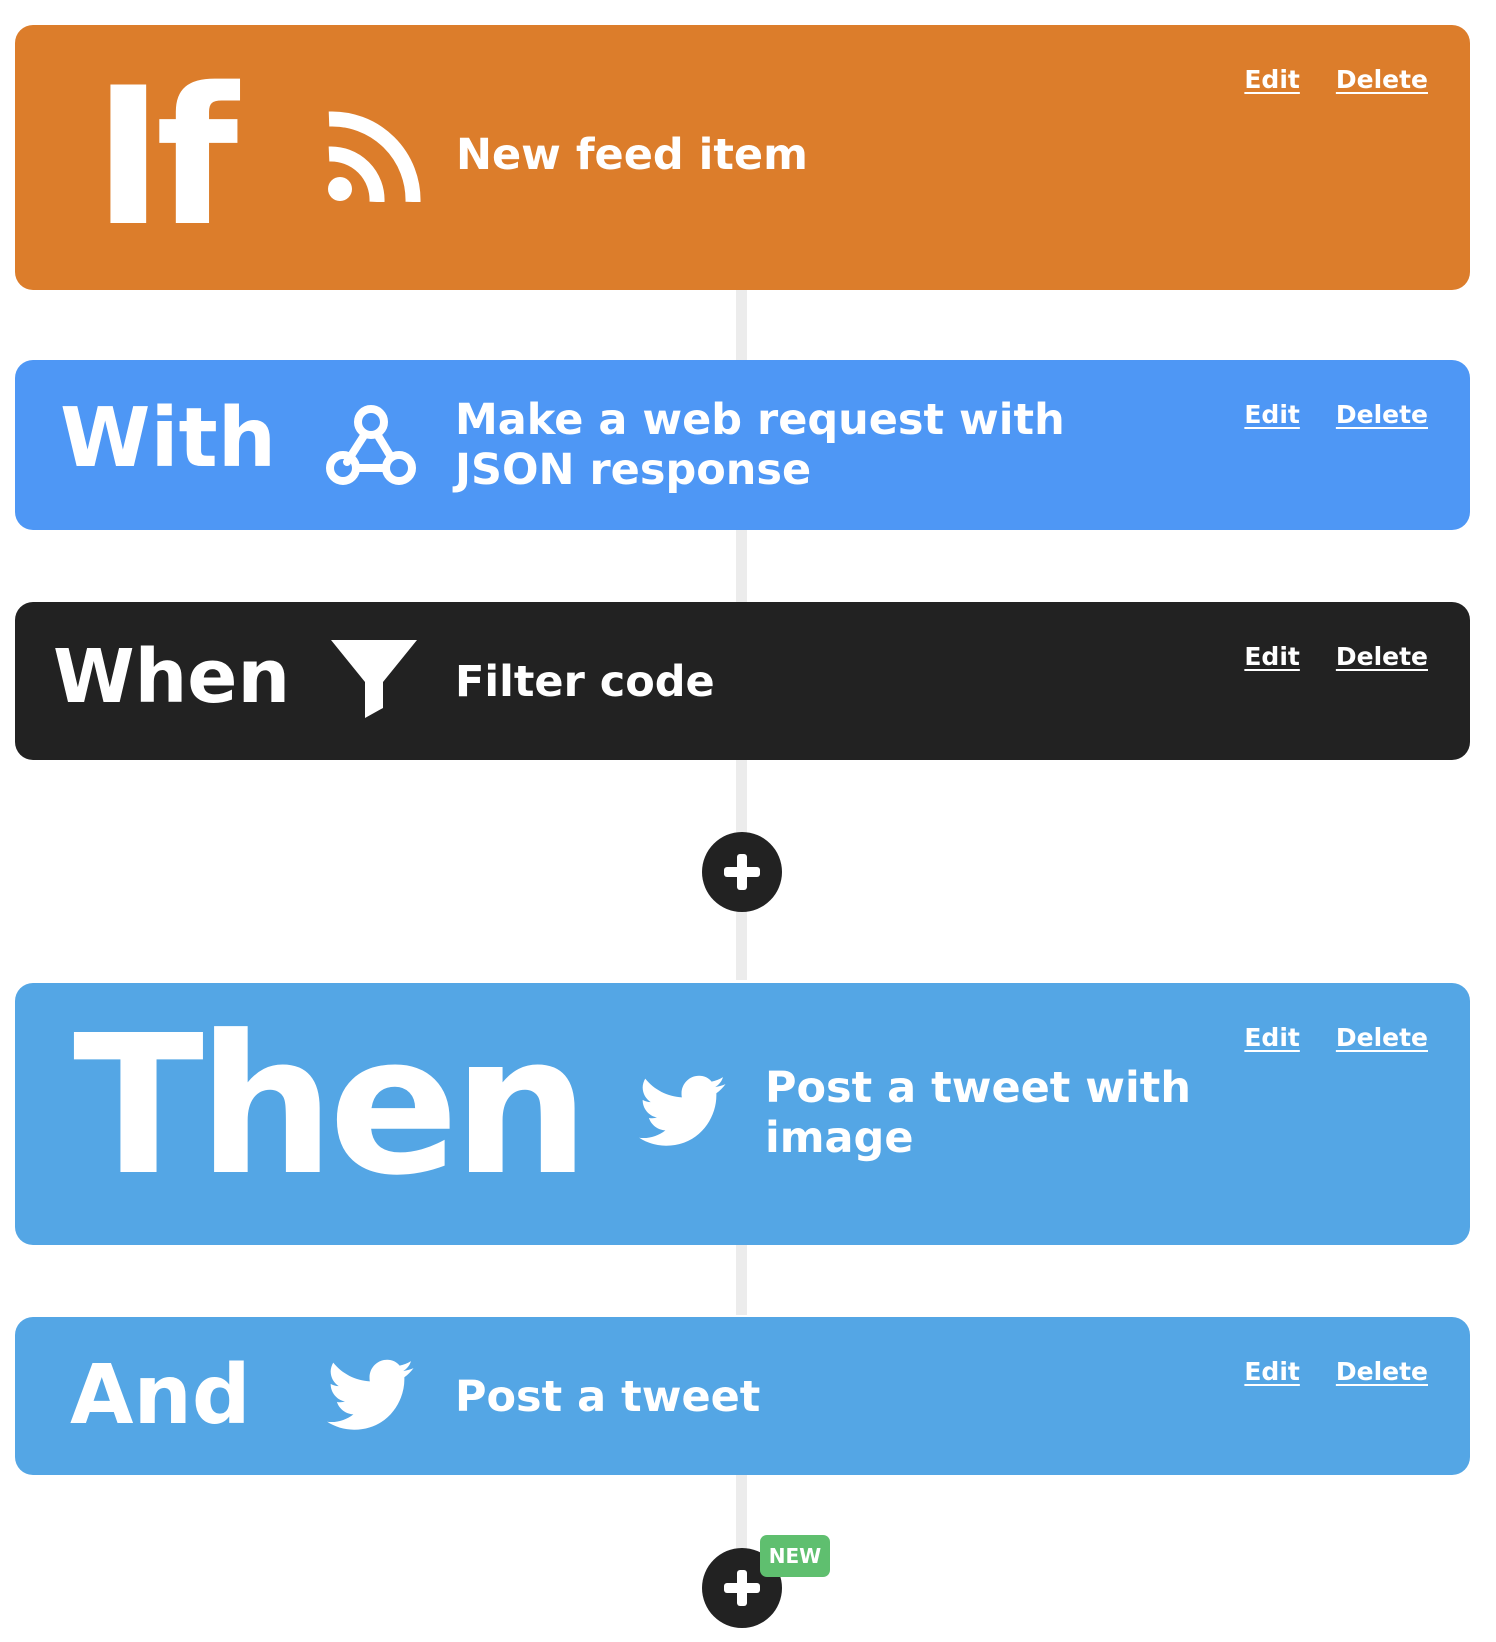 The image size is (1496, 1642). What do you see at coordinates (168, 438) in the screenshot?
I see `step-keyword: With` at bounding box center [168, 438].